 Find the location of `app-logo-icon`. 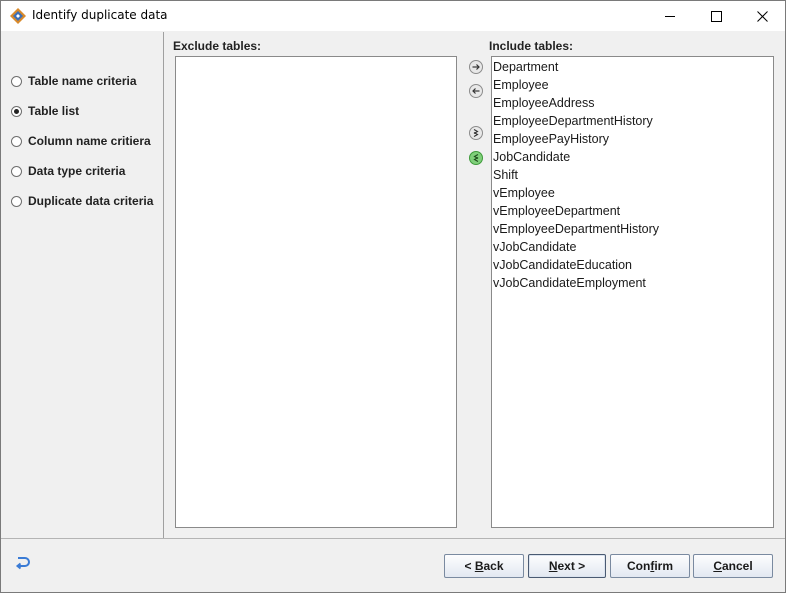

app-logo-icon is located at coordinates (18, 16).